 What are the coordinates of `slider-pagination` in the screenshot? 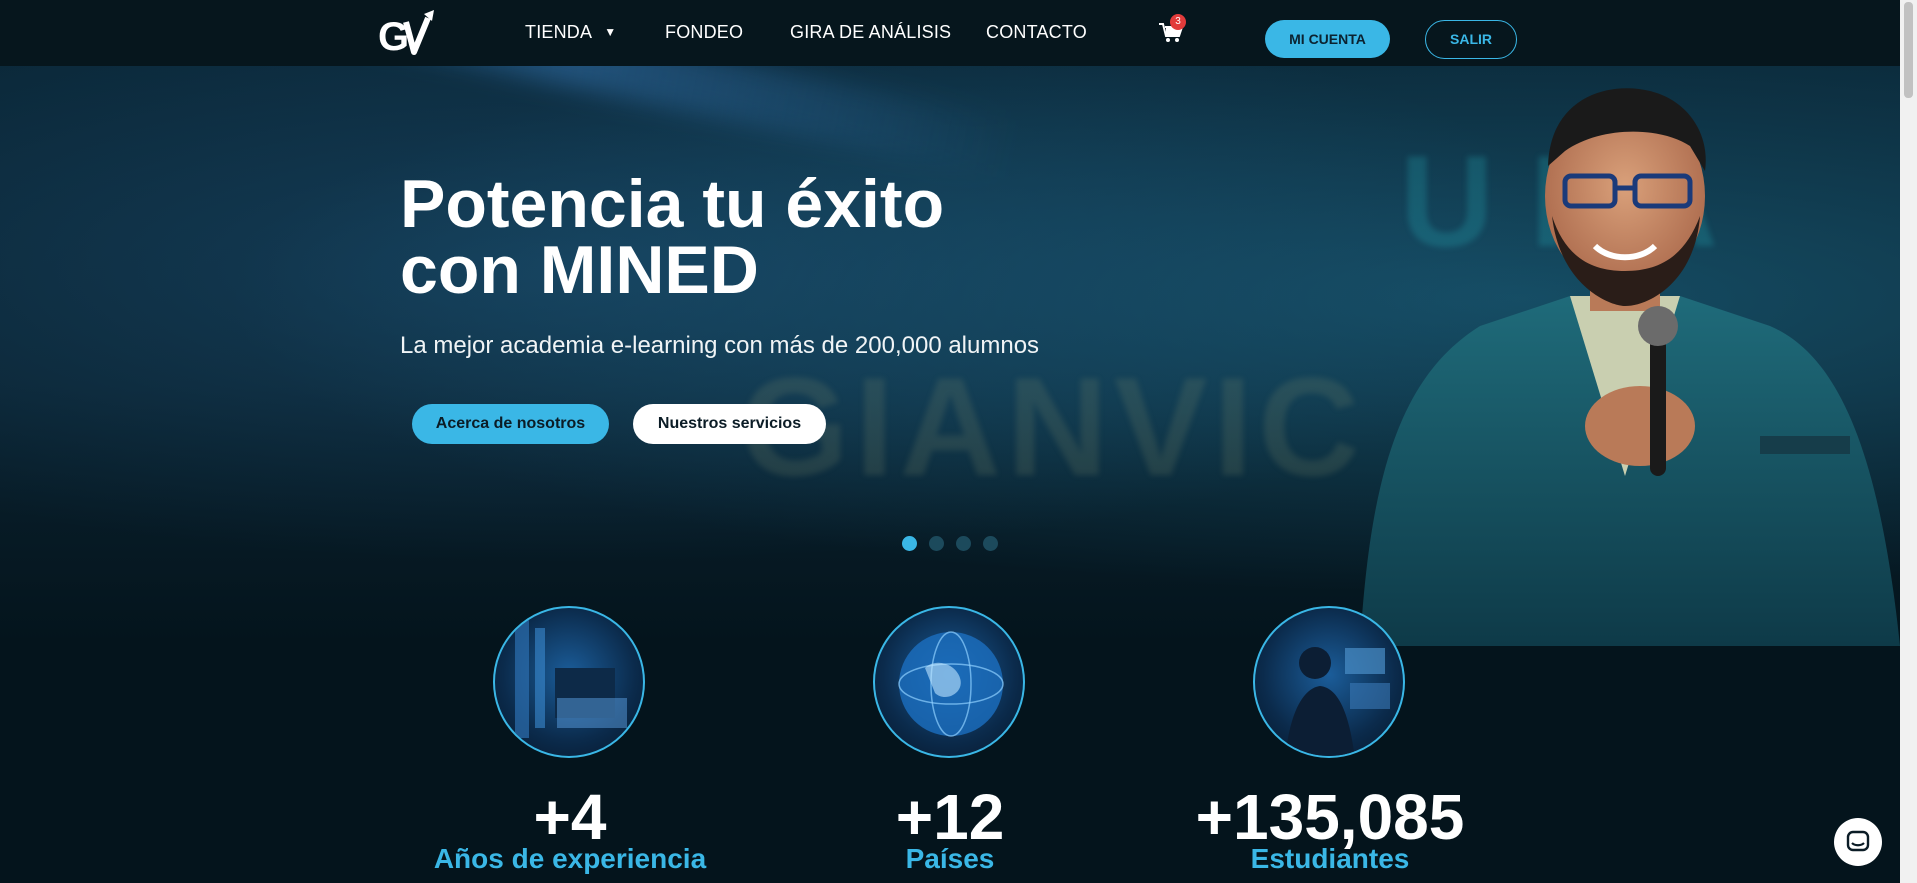 It's located at (952, 544).